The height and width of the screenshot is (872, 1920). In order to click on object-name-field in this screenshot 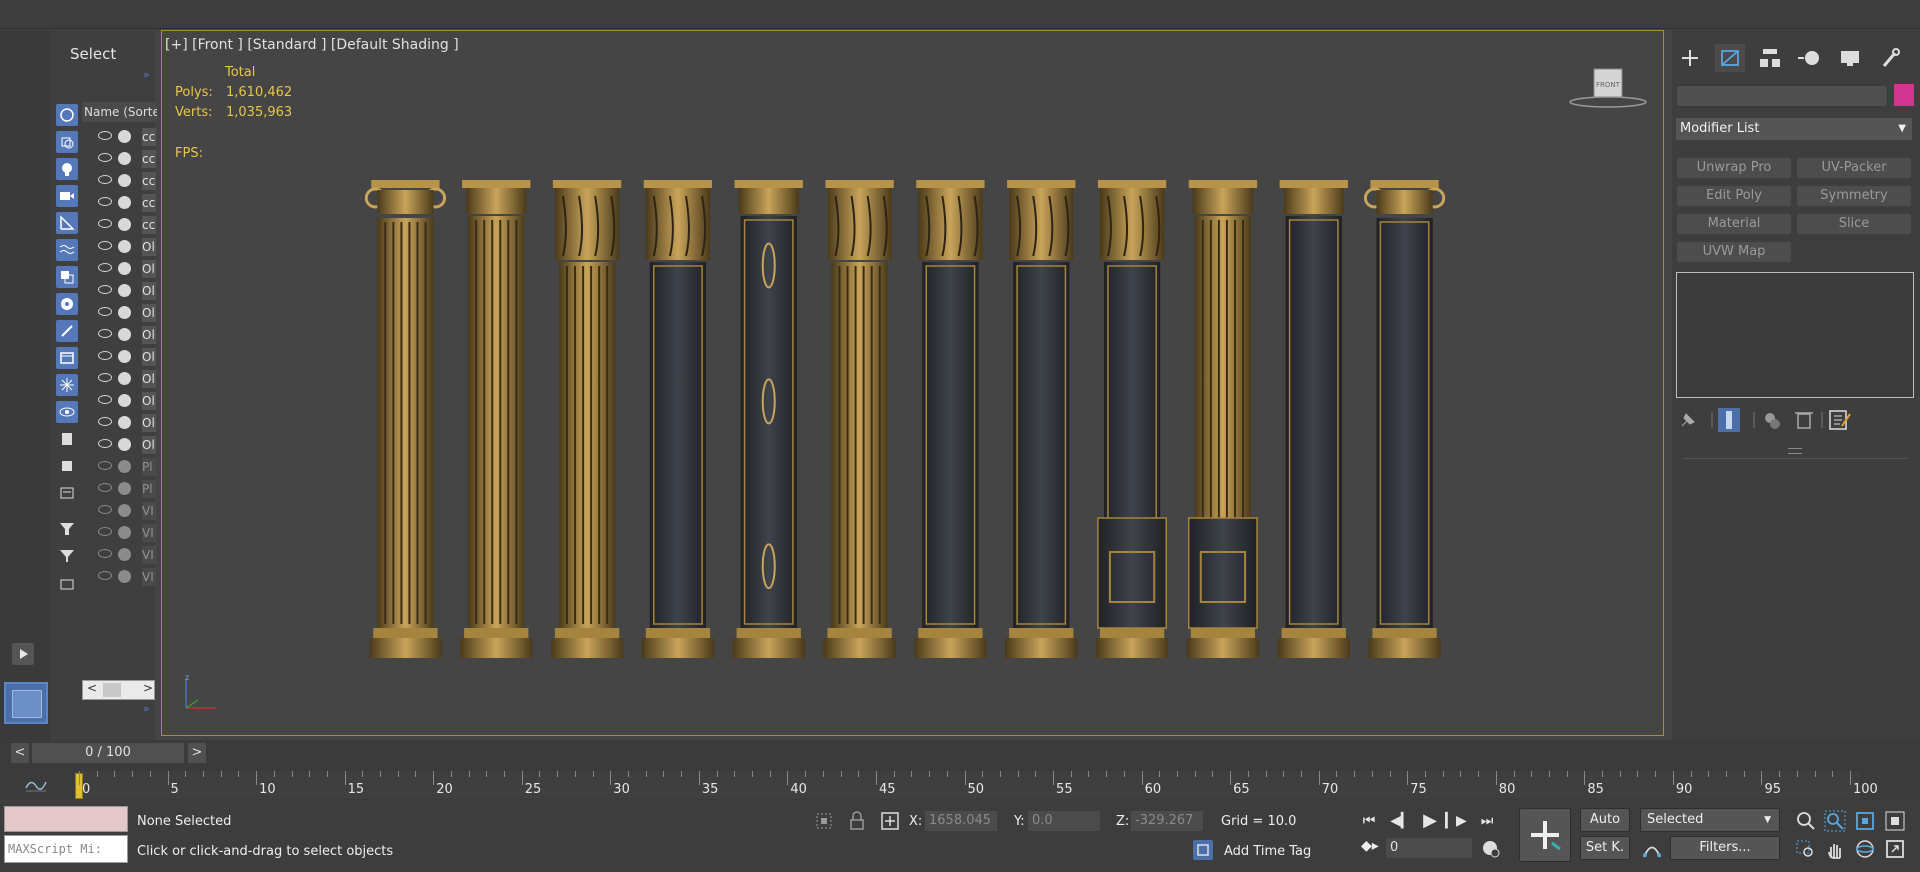, I will do `click(1782, 96)`.